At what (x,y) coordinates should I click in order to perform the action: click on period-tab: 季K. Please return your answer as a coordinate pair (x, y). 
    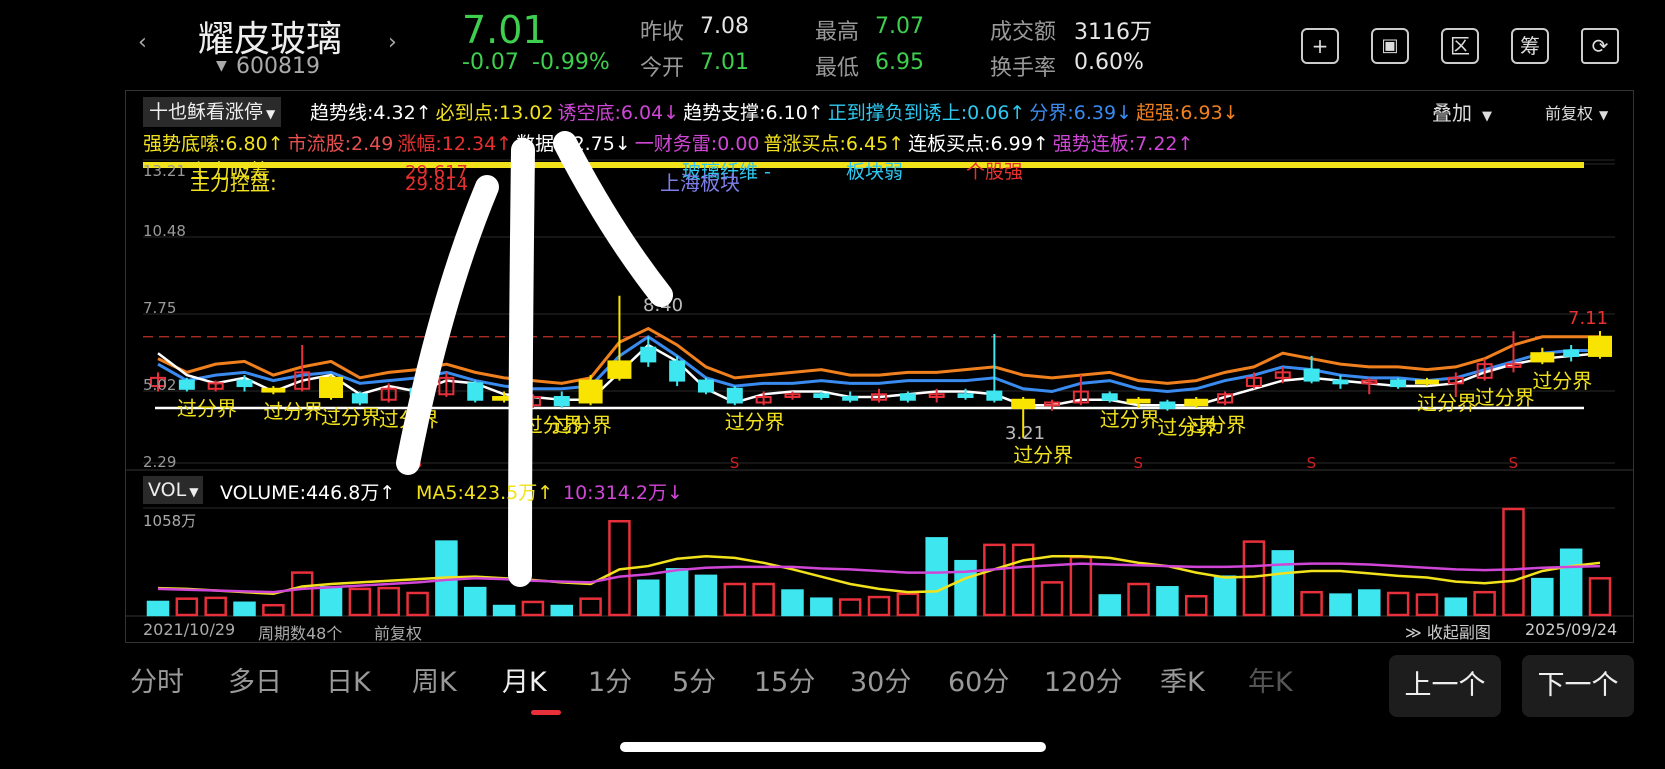
    Looking at the image, I should click on (1182, 679).